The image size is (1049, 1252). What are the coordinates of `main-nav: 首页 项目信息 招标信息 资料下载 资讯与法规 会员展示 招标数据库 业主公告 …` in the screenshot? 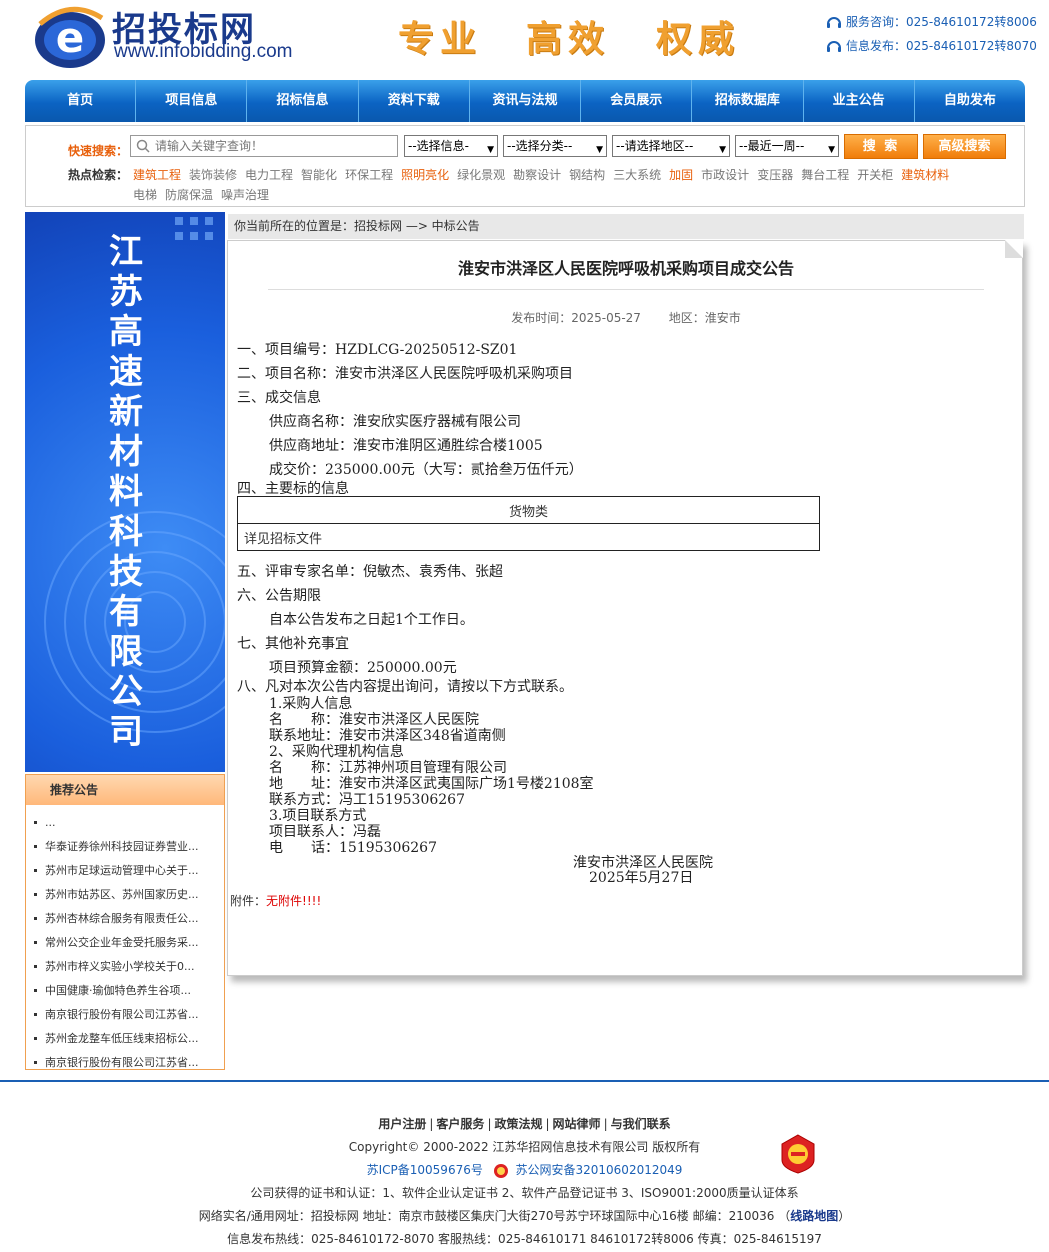 It's located at (525, 101).